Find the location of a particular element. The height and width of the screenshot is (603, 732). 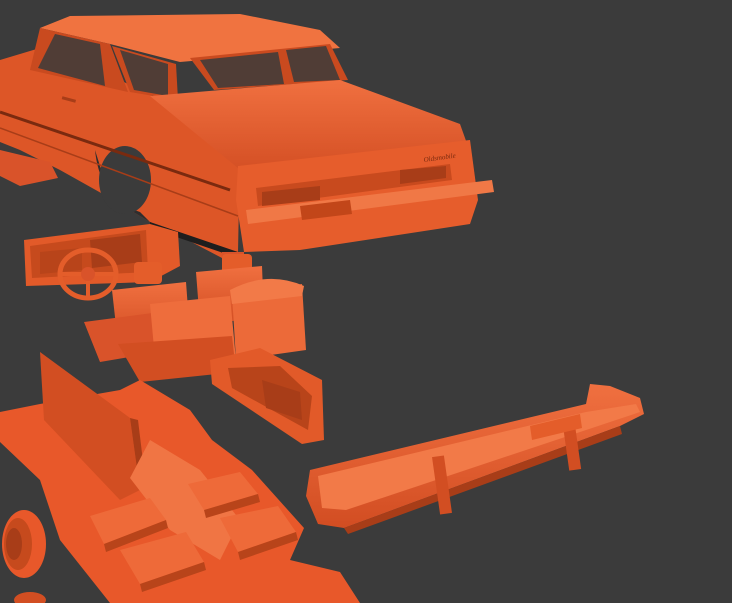

wheel is located at coordinates (24, 556).